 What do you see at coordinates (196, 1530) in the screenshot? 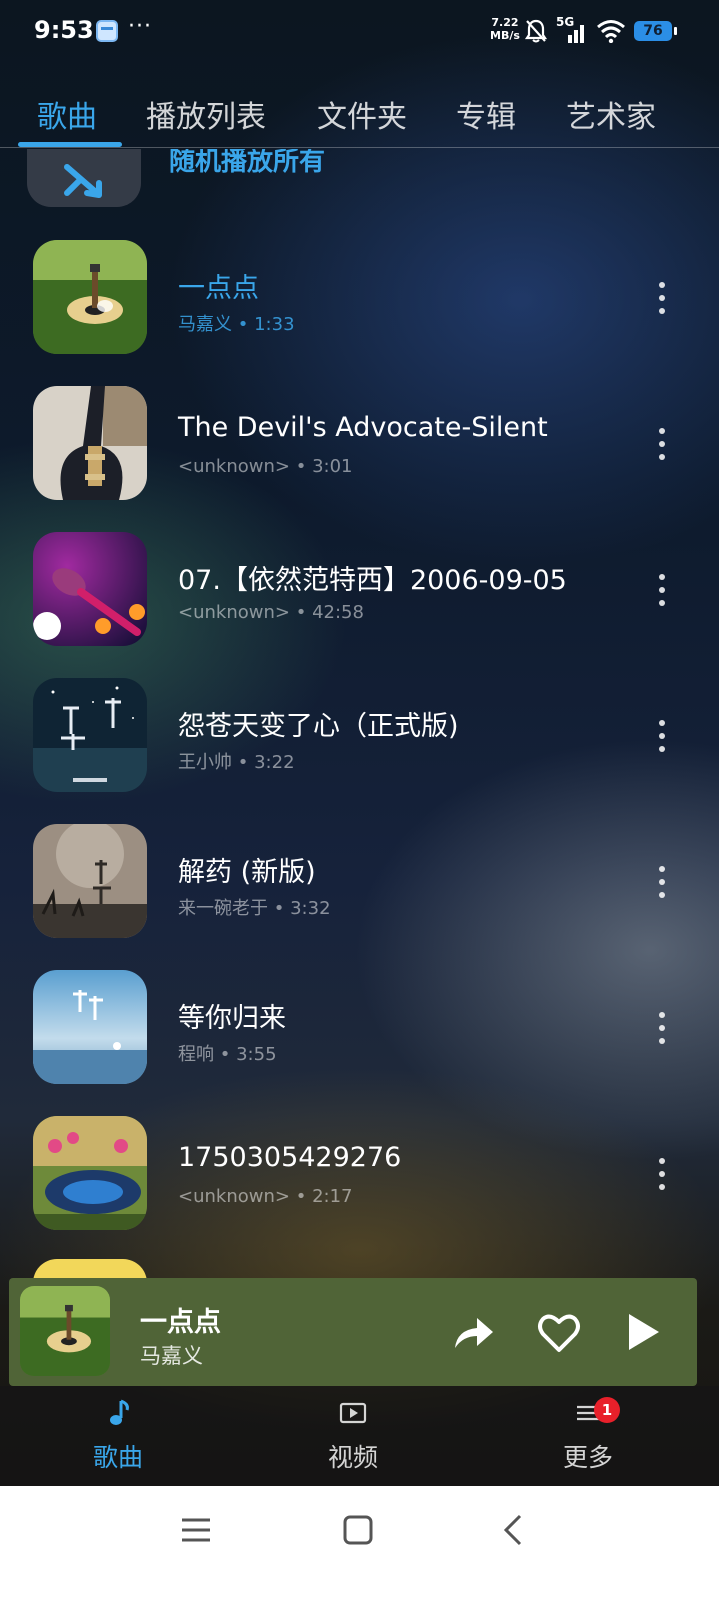
I see `menu-icon` at bounding box center [196, 1530].